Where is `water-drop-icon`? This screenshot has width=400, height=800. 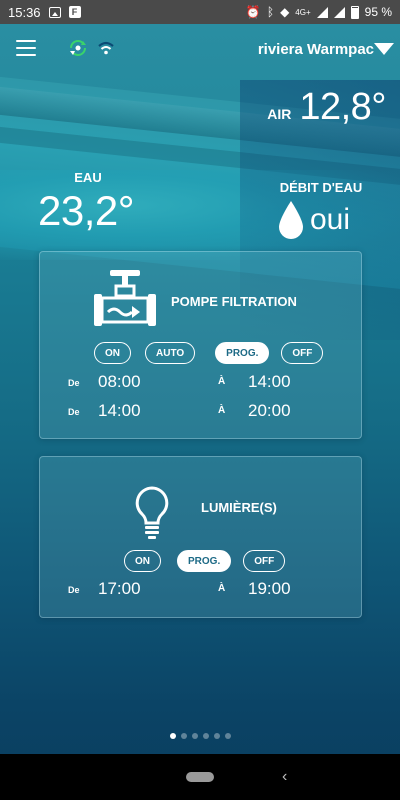
water-drop-icon is located at coordinates (291, 220).